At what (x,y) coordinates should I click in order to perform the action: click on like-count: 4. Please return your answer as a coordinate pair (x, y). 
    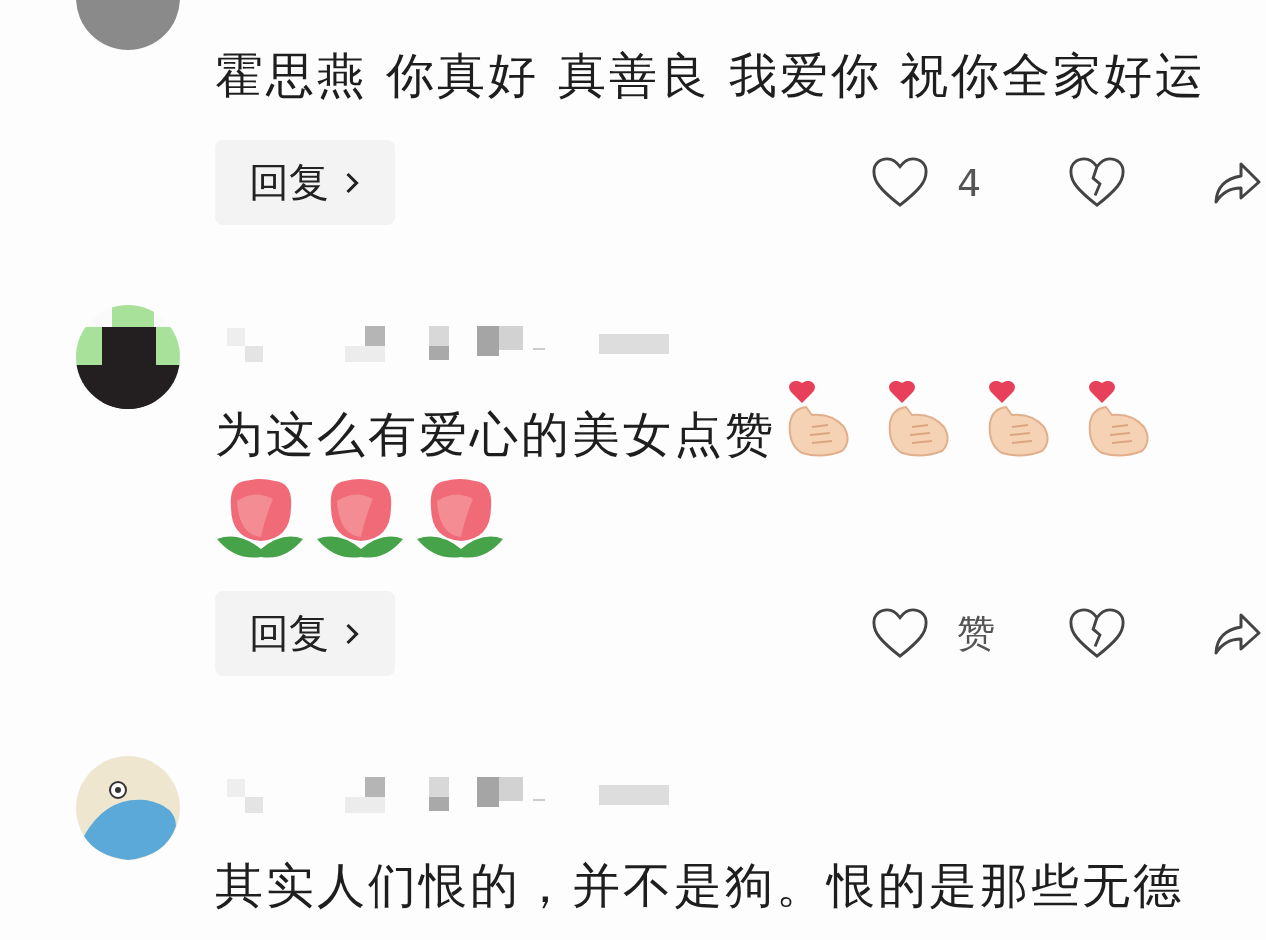
    Looking at the image, I should click on (970, 182).